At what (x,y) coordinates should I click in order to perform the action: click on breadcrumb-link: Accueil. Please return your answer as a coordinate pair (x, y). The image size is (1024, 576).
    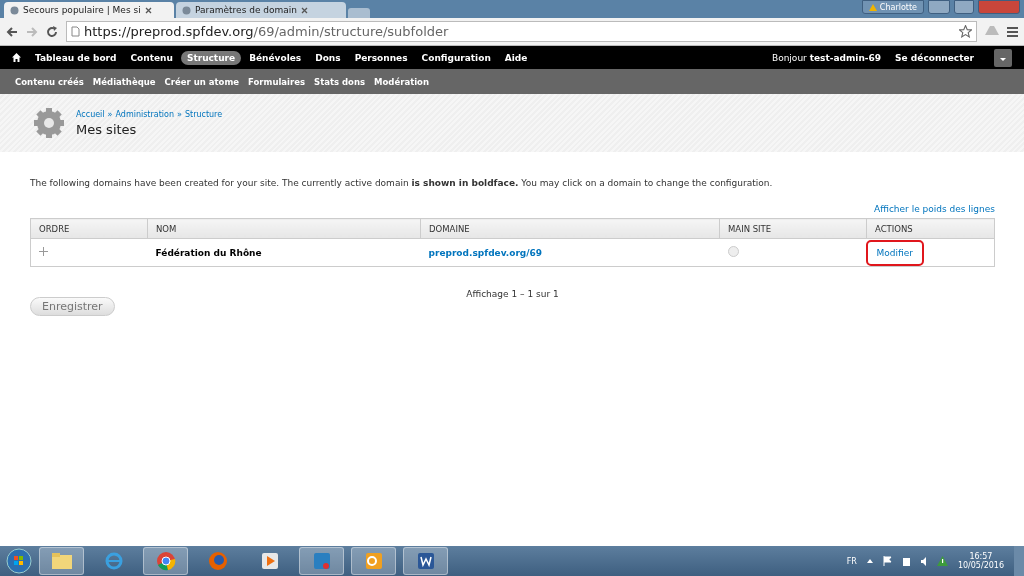
    Looking at the image, I should click on (90, 114).